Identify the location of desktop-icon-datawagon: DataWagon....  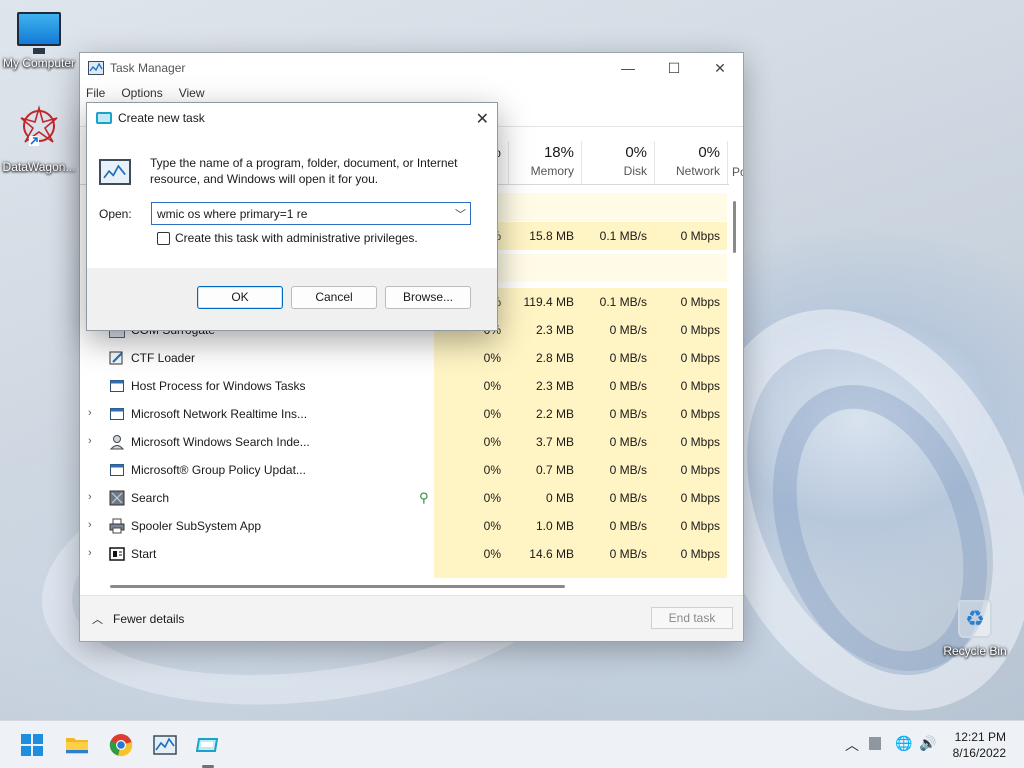
(39, 139).